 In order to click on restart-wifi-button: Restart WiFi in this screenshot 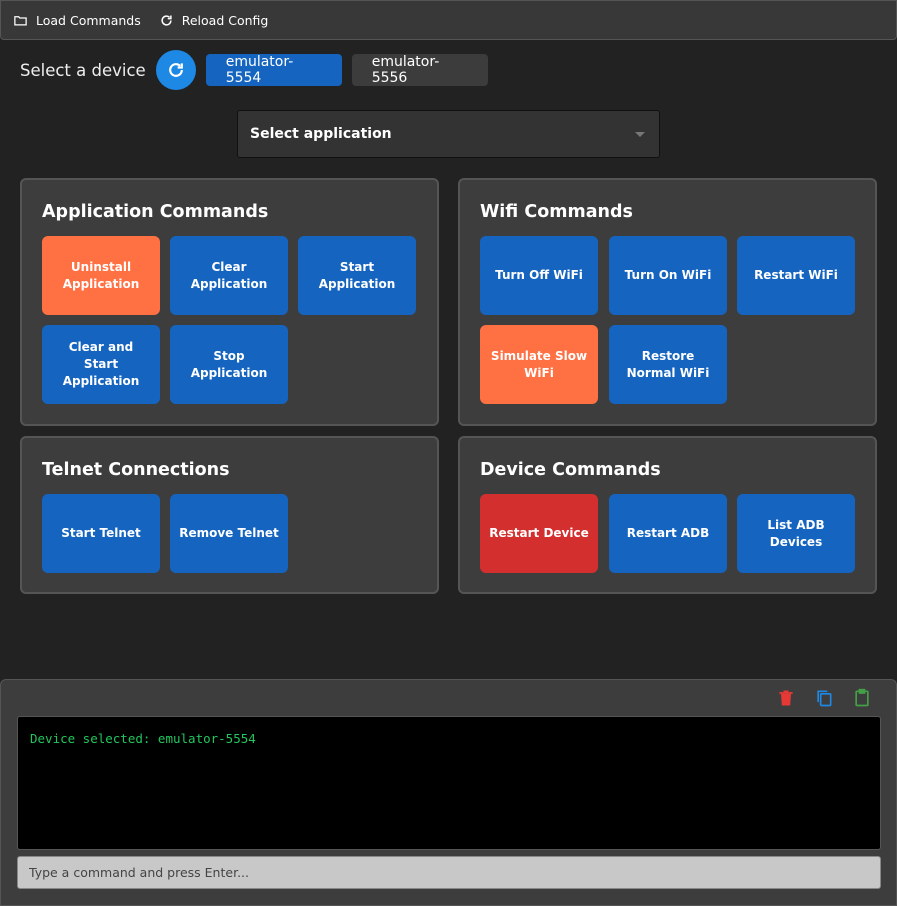, I will do `click(796, 275)`.